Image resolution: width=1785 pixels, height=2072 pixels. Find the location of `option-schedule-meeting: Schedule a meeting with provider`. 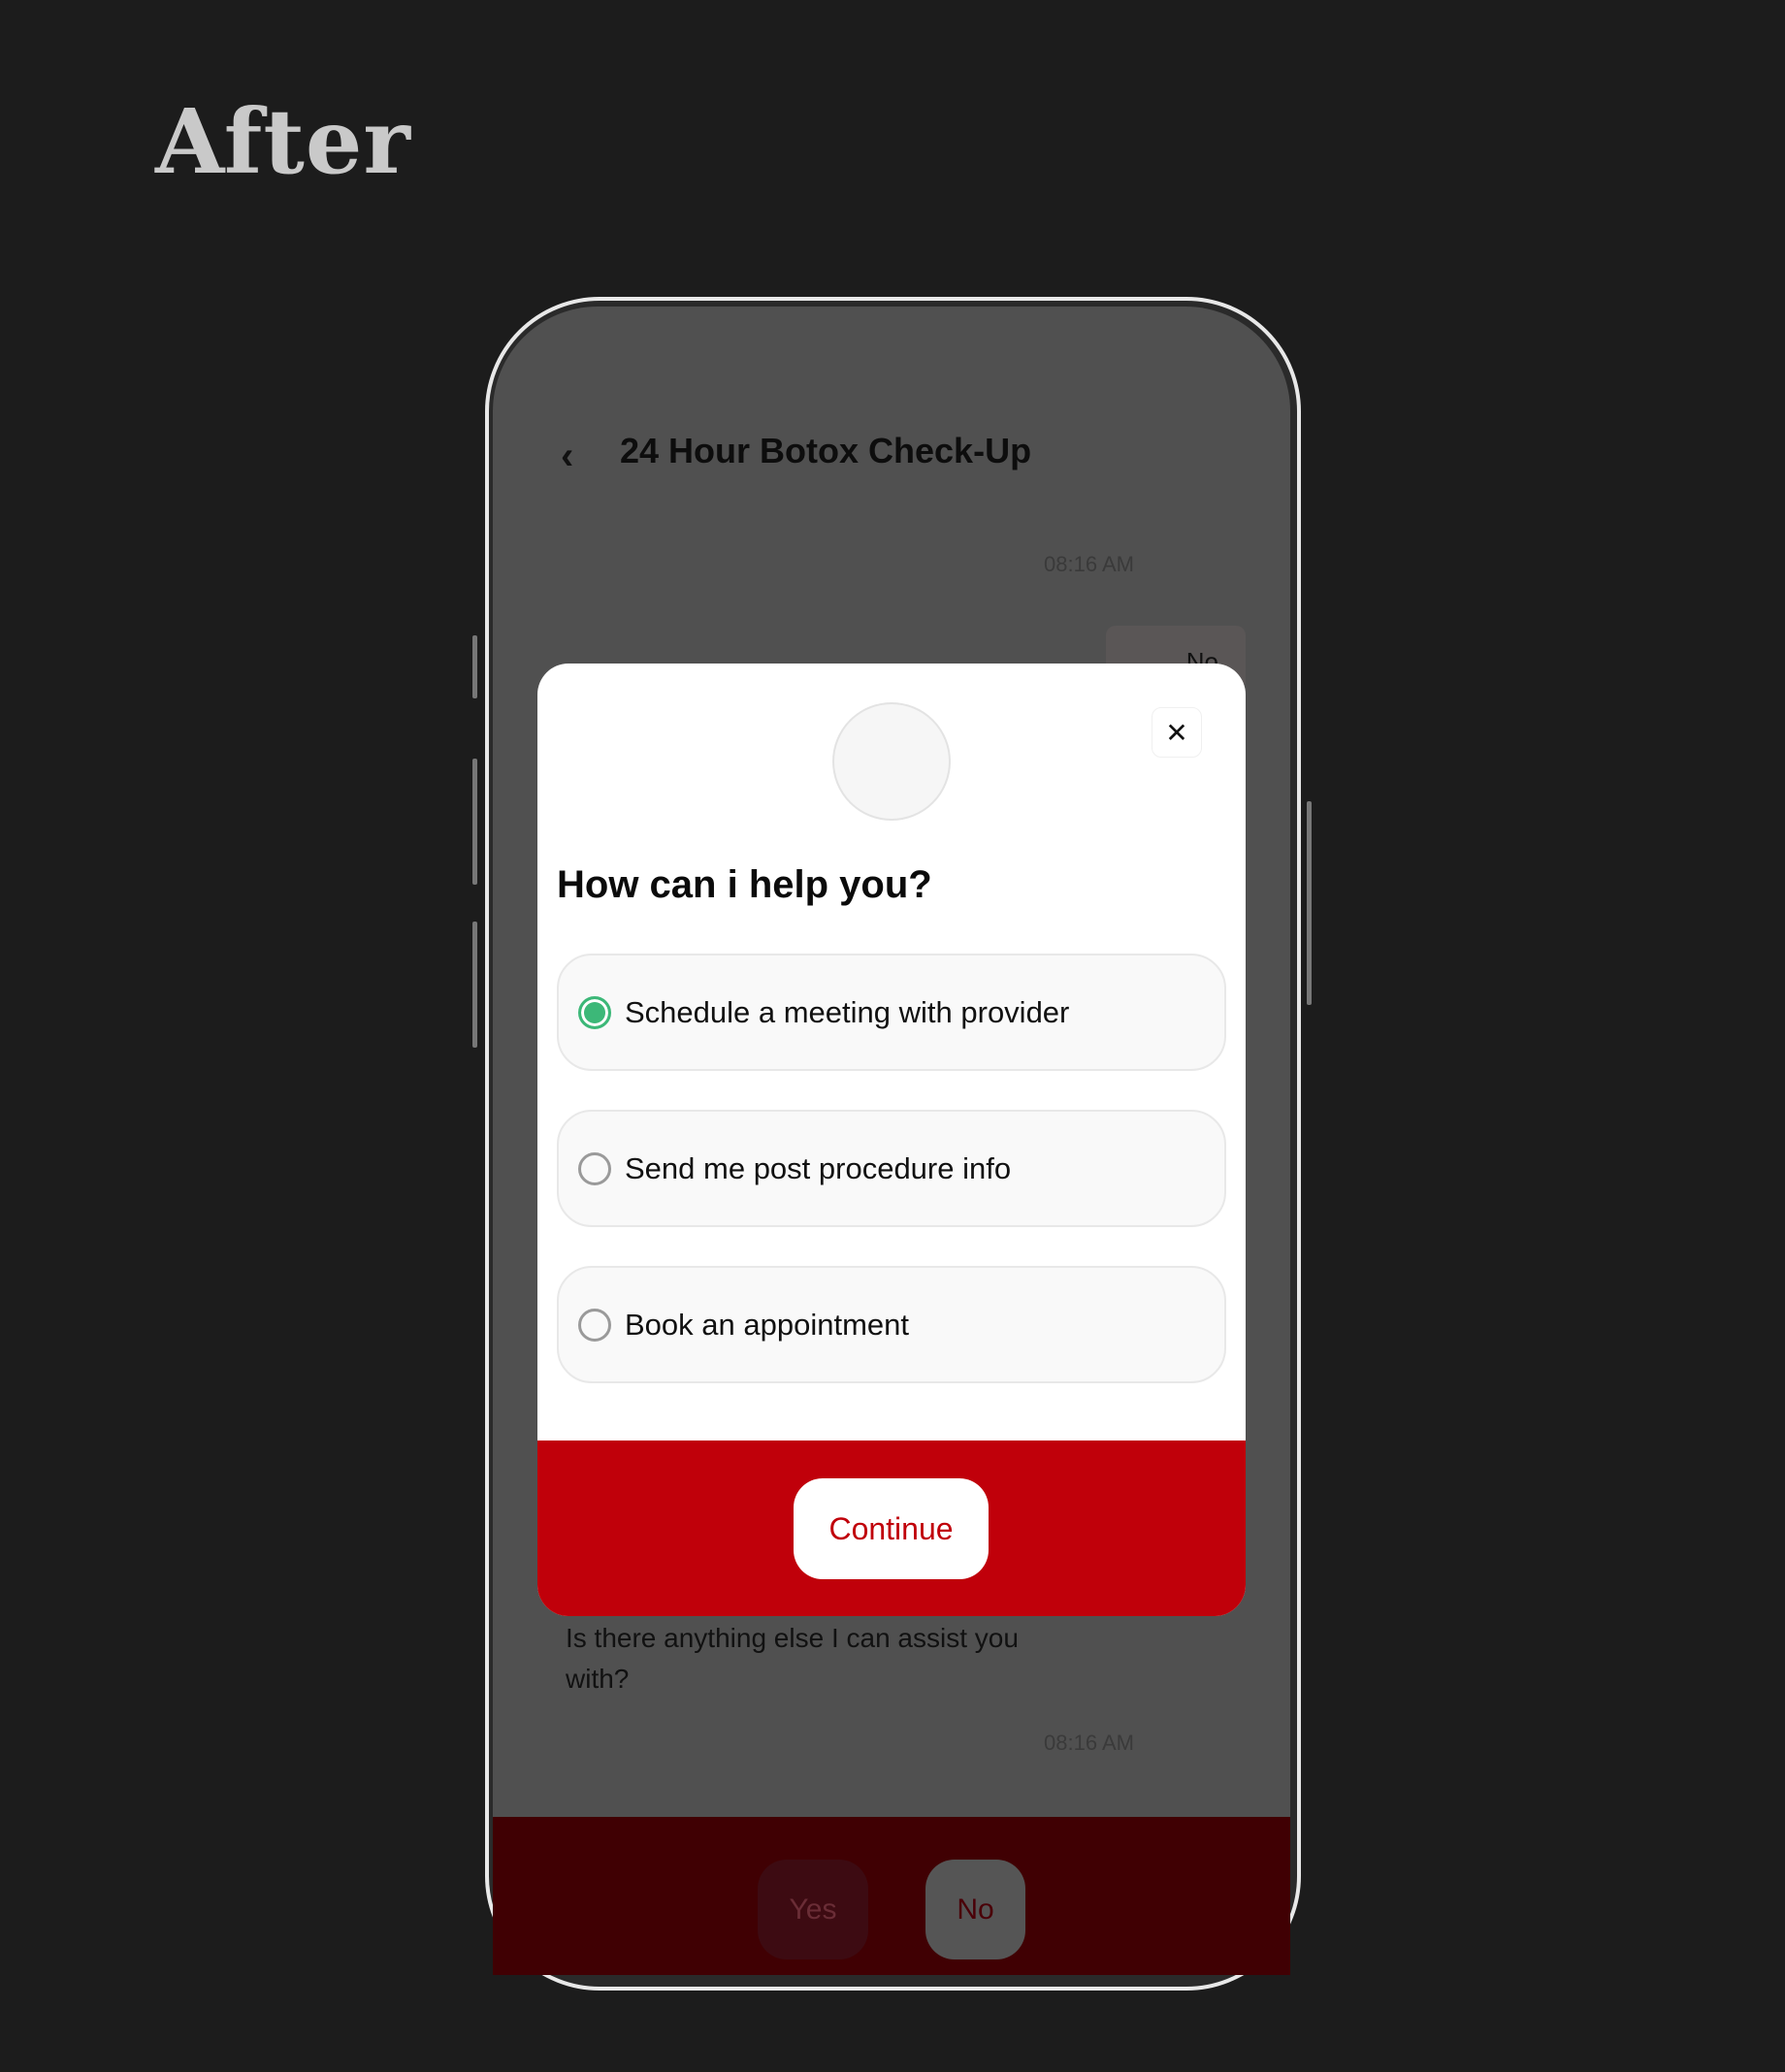

option-schedule-meeting: Schedule a meeting with provider is located at coordinates (891, 1012).